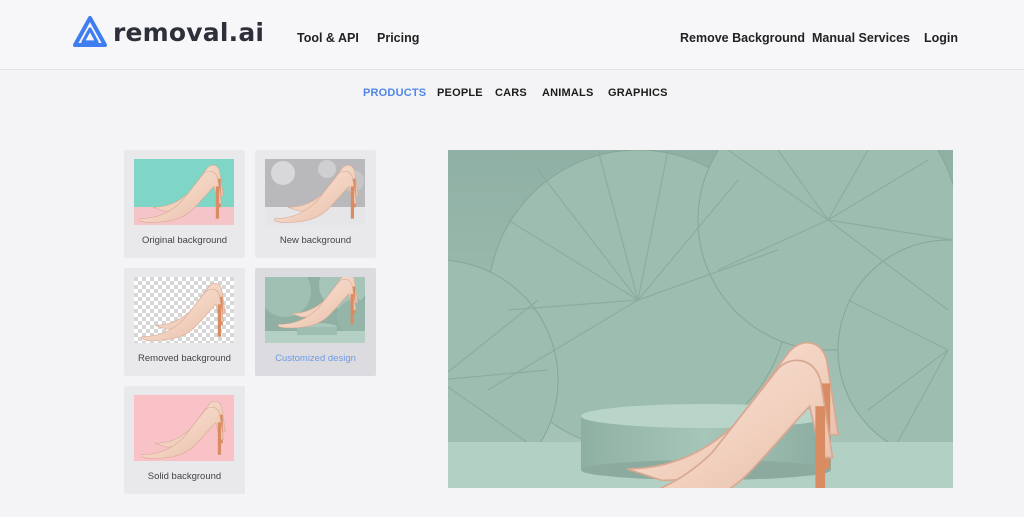 The image size is (1024, 517). What do you see at coordinates (184, 240) in the screenshot?
I see `card-label: Original background` at bounding box center [184, 240].